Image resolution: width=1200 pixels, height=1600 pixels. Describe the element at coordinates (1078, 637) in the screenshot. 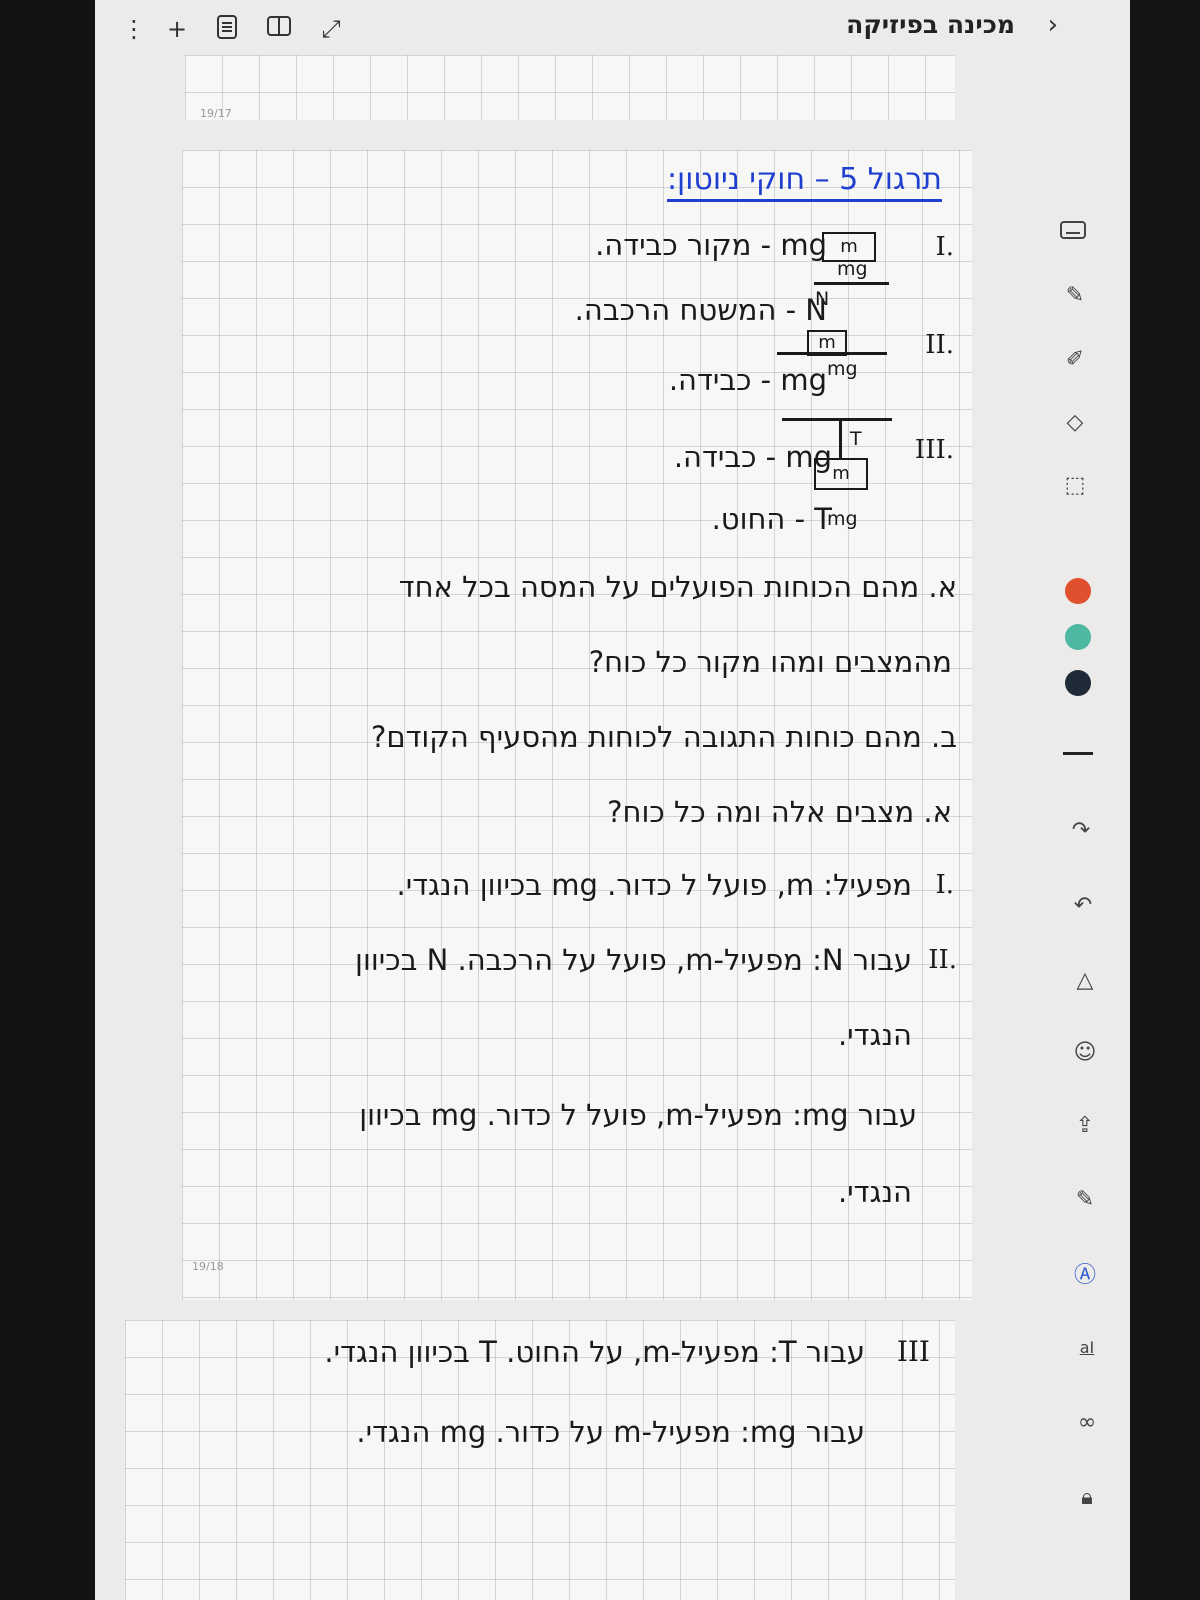

I see `color-swatch-teal` at that location.